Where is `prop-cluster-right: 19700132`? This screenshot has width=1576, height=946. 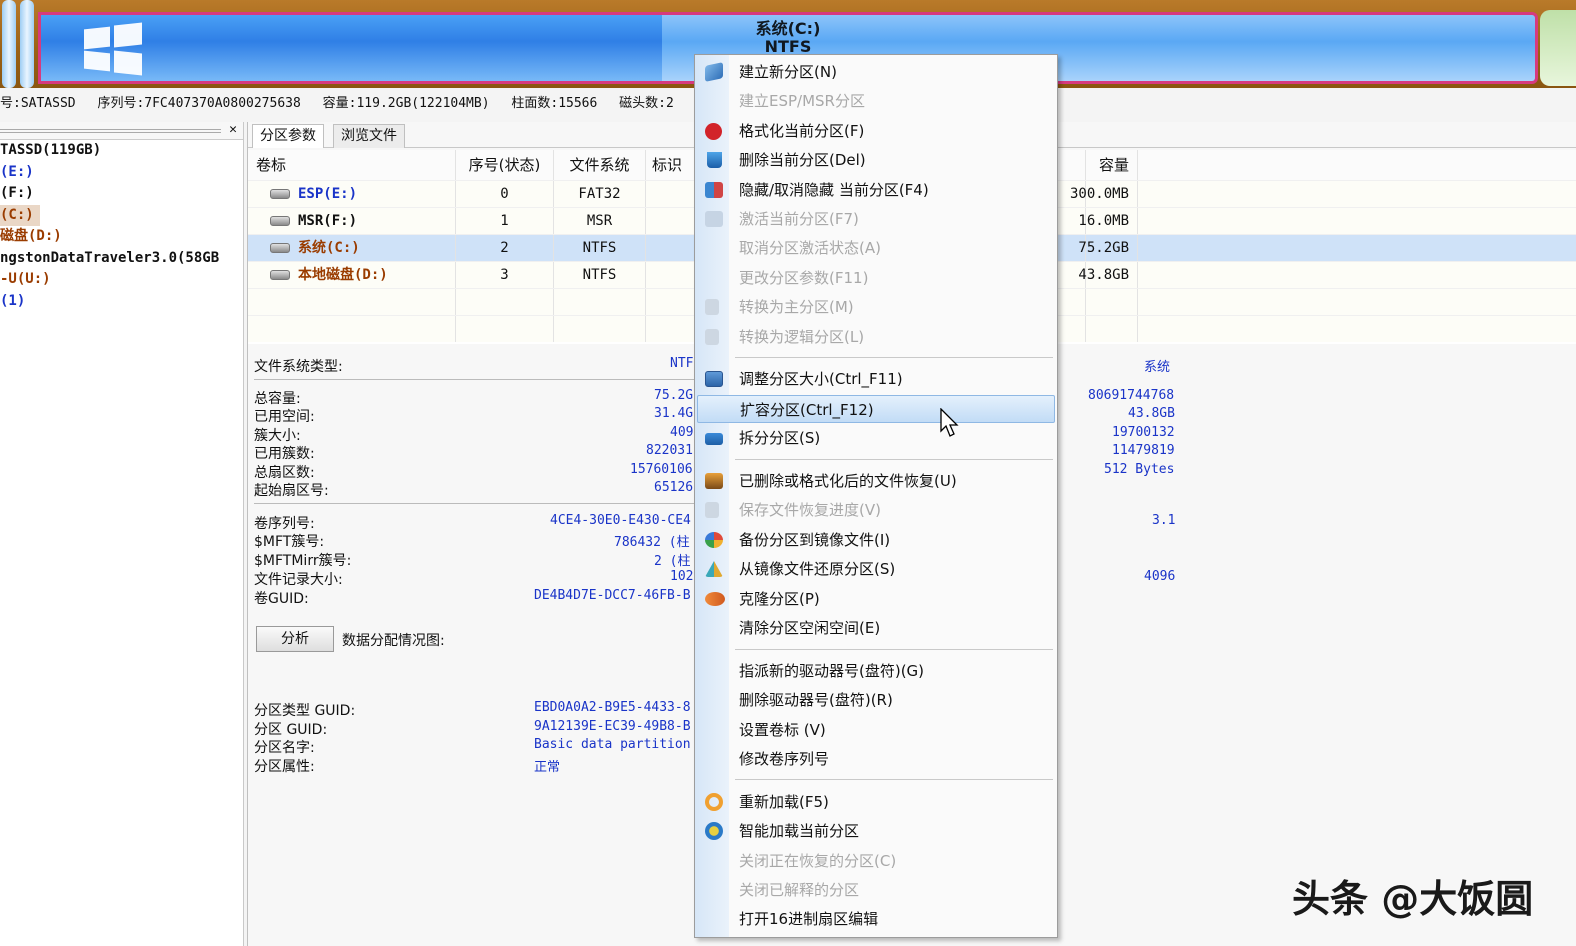
prop-cluster-right: 19700132 is located at coordinates (1143, 432).